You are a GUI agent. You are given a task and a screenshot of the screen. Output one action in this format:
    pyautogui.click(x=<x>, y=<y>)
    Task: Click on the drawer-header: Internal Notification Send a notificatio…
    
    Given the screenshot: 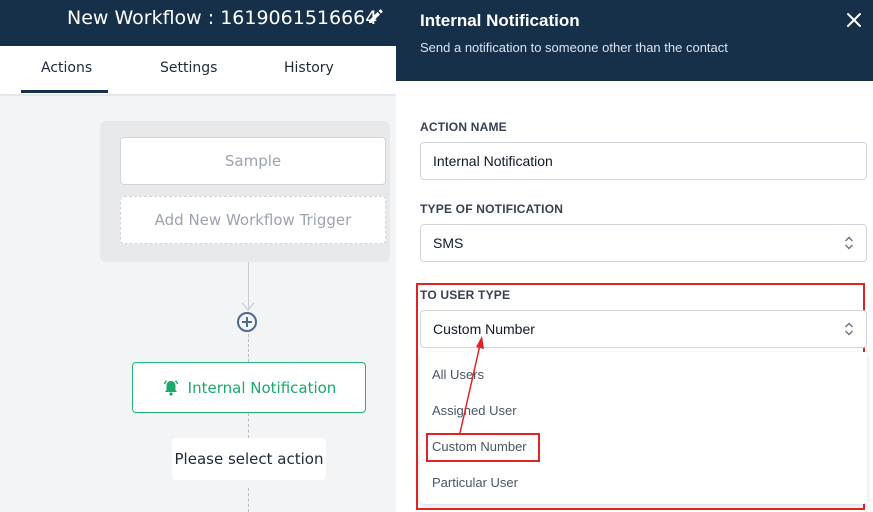 What is the action you would take?
    pyautogui.click(x=634, y=40)
    